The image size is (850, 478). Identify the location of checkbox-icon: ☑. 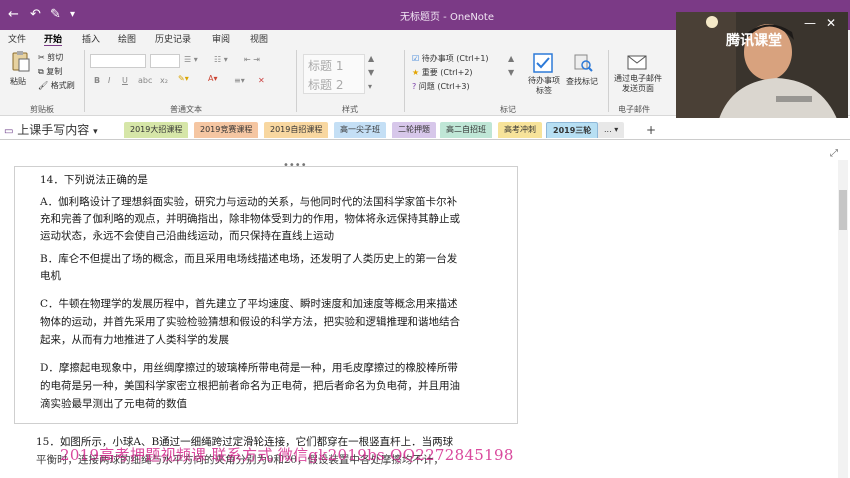
(416, 58).